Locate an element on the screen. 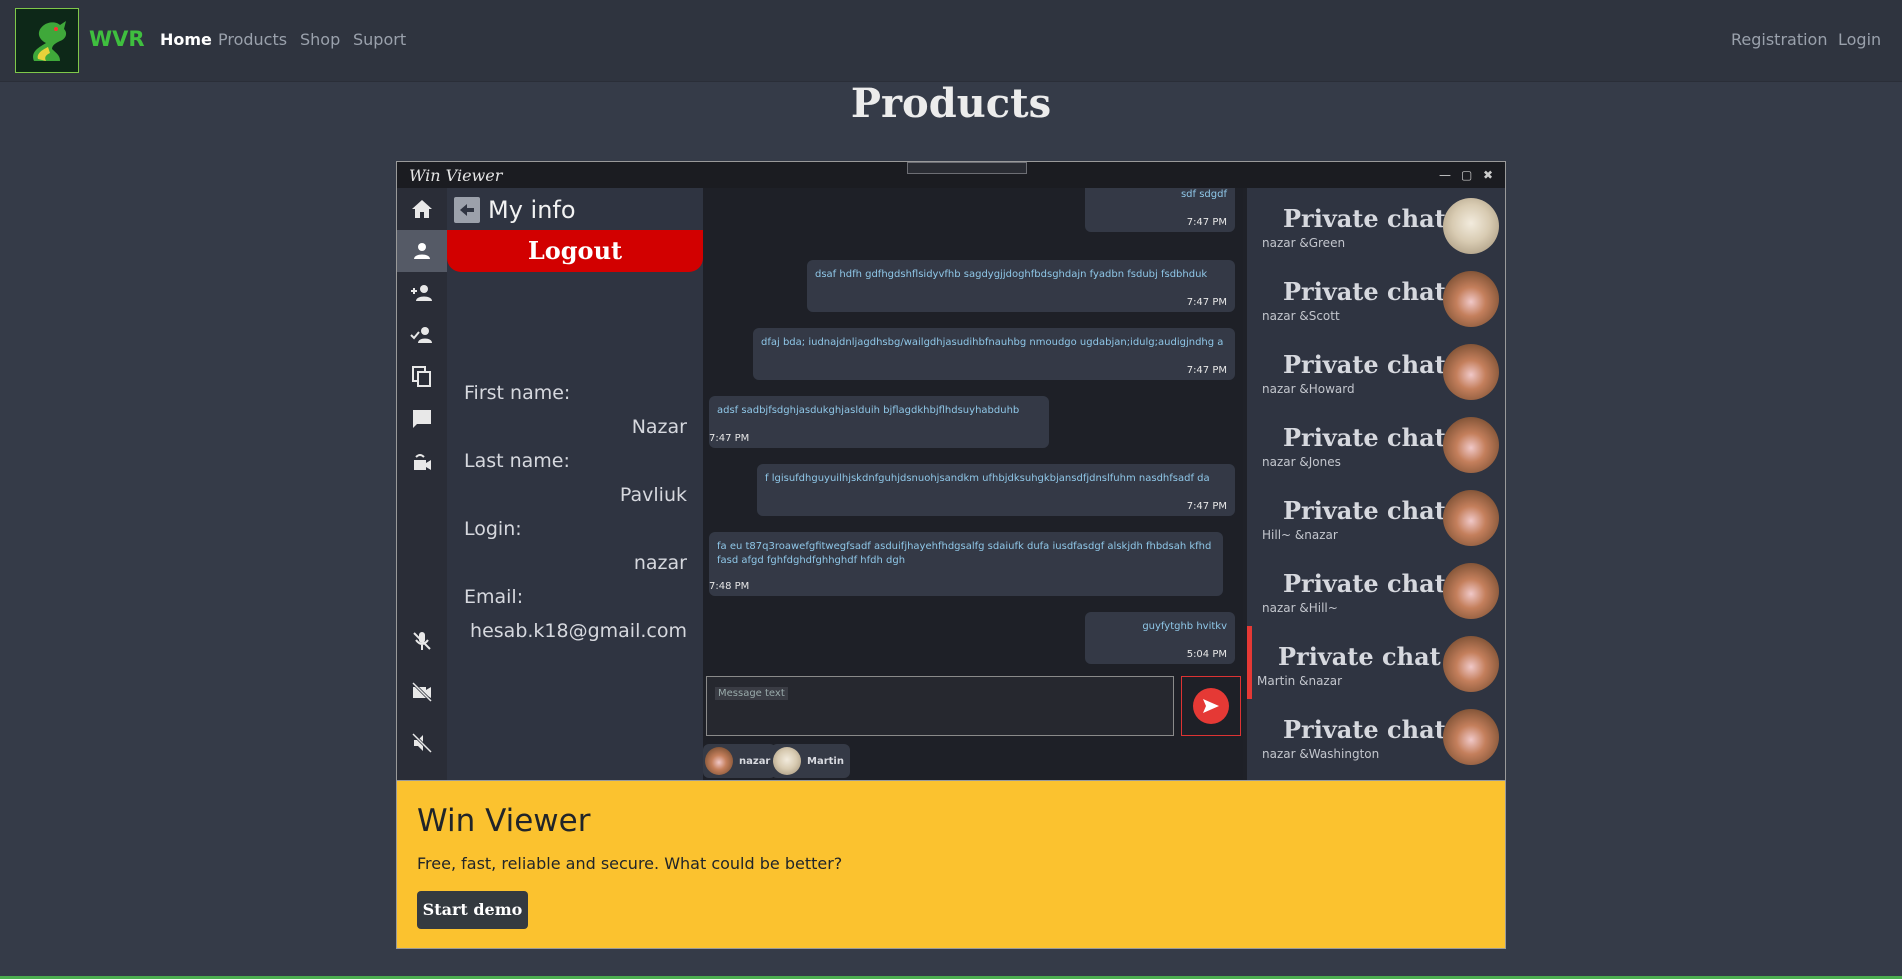 This screenshot has height=979, width=1902. dragon-logo-icon is located at coordinates (47, 40).